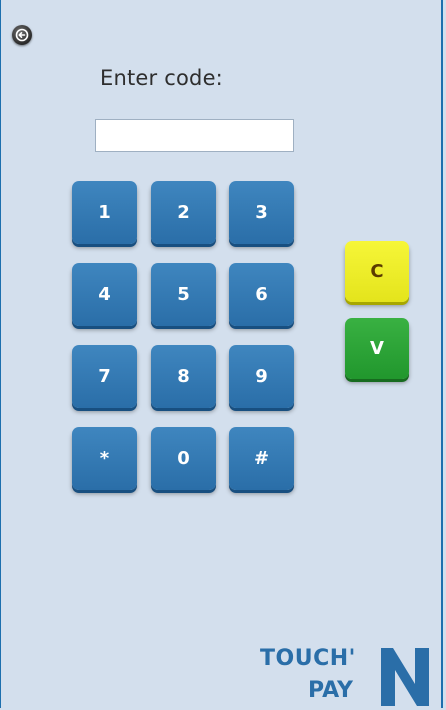 The height and width of the screenshot is (710, 446). What do you see at coordinates (261, 376) in the screenshot?
I see `key-9: 9` at bounding box center [261, 376].